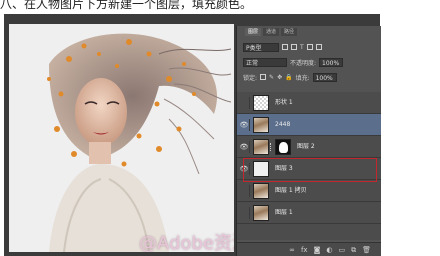 The height and width of the screenshot is (256, 440). What do you see at coordinates (303, 63) in the screenshot?
I see `opacity-label: 不透明度:` at bounding box center [303, 63].